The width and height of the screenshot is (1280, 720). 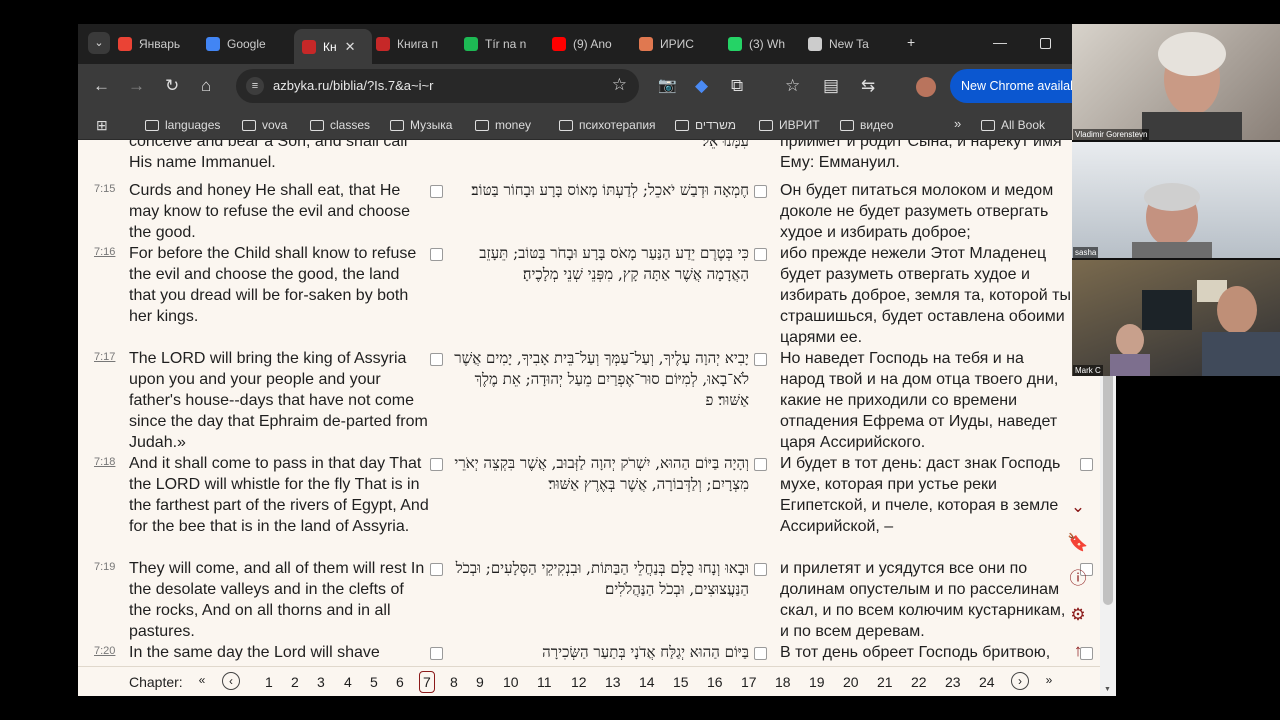 What do you see at coordinates (647, 682) in the screenshot?
I see `chapter-link: 14` at bounding box center [647, 682].